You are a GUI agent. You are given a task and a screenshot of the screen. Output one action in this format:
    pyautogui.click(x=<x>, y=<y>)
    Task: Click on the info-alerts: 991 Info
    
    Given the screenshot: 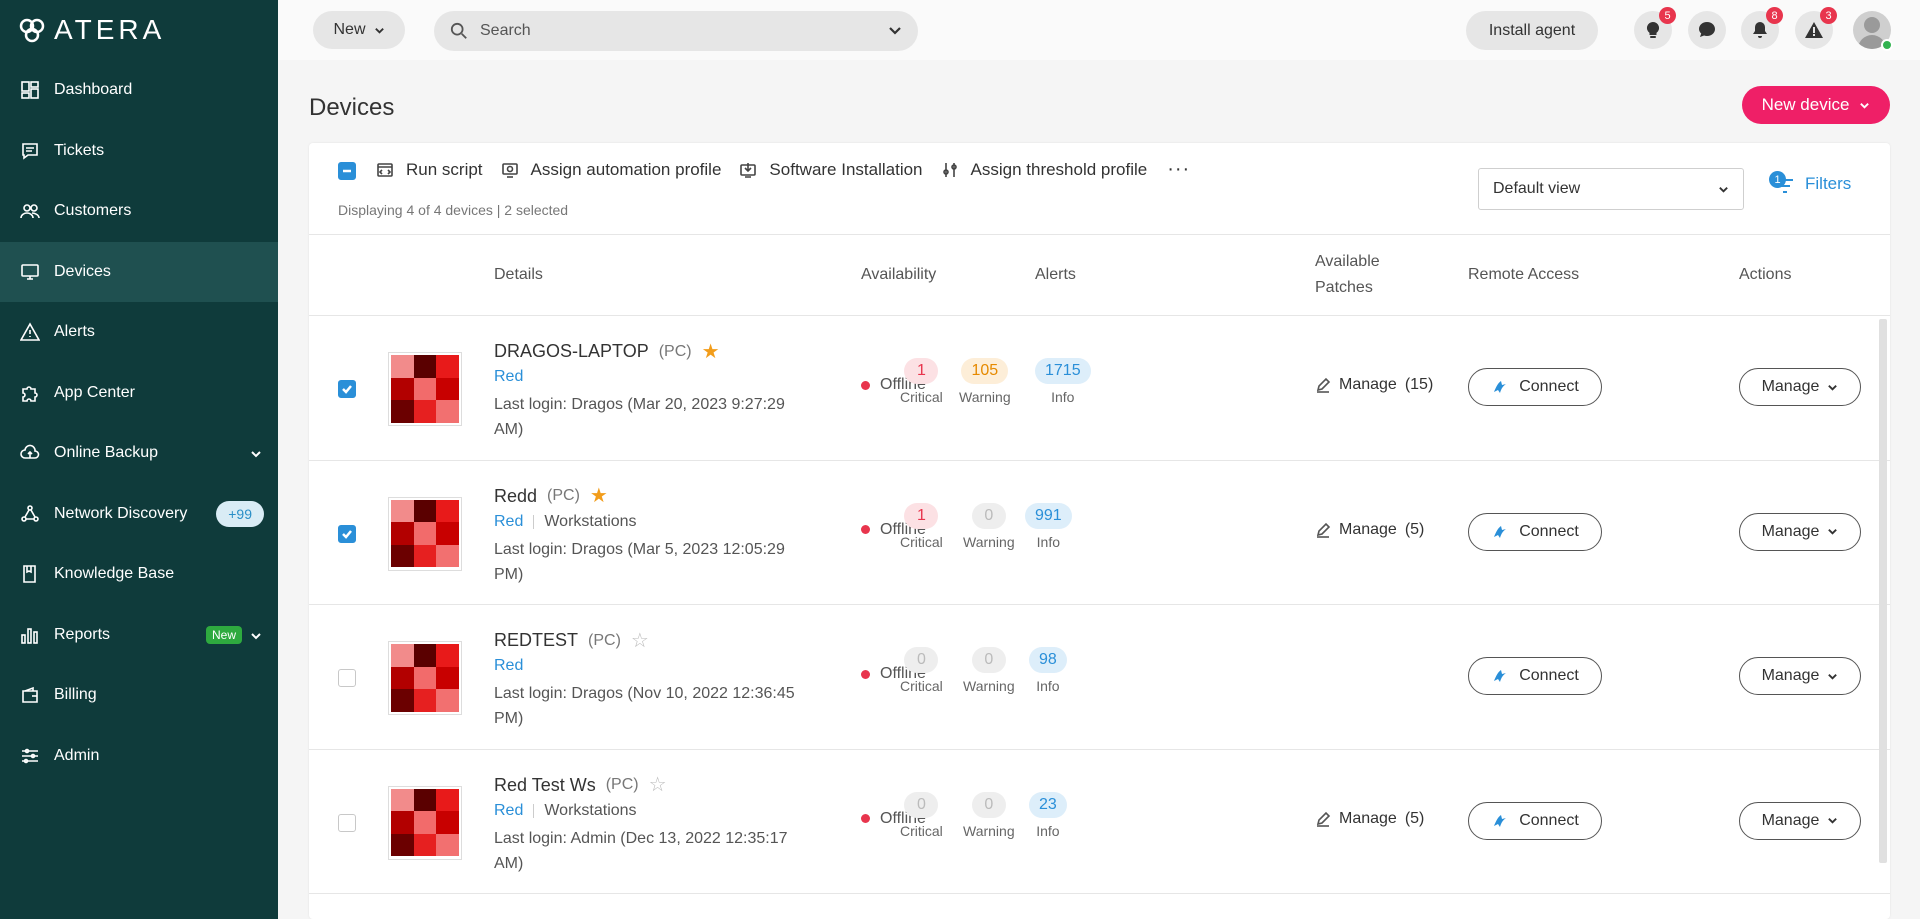 What is the action you would take?
    pyautogui.click(x=1048, y=526)
    